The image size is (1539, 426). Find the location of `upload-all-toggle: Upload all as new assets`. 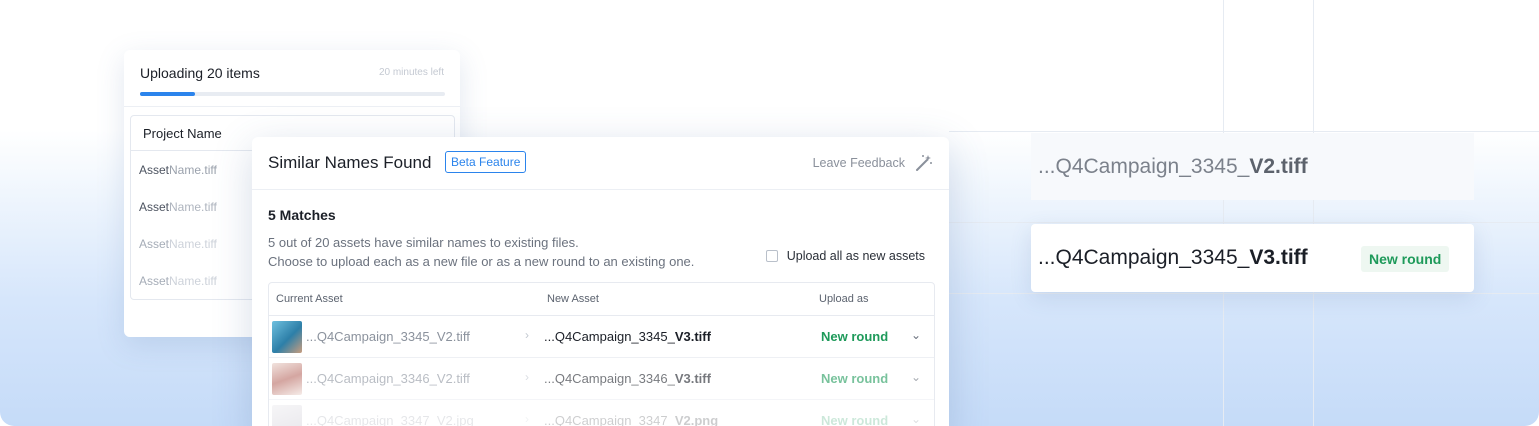

upload-all-toggle: Upload all as new assets is located at coordinates (845, 256).